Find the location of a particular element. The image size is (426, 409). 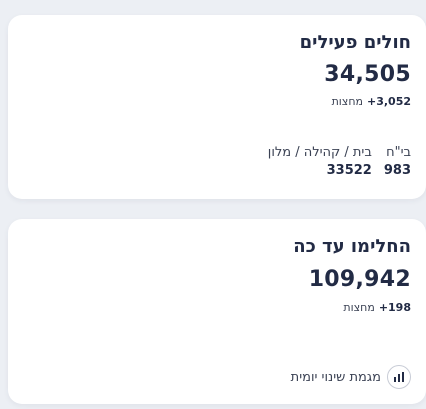

breakdown-home-label: בית / קהילה / מלון is located at coordinates (319, 152).